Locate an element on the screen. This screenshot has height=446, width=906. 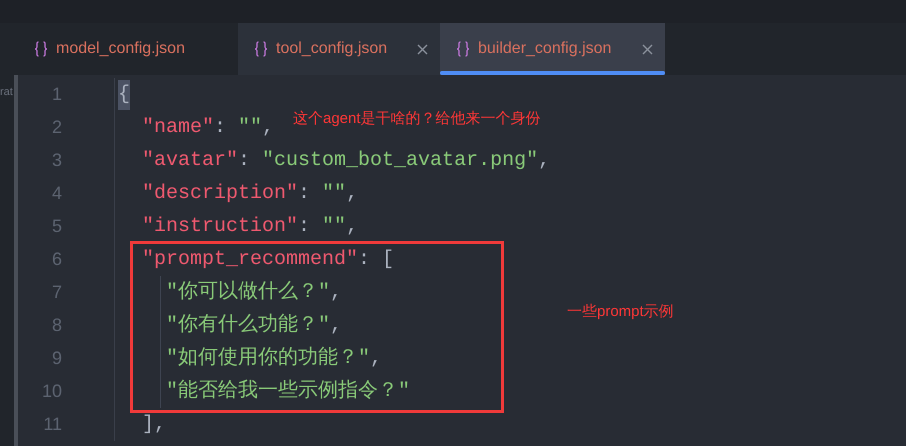
json-string: "你有什么功能？" is located at coordinates (248, 325).